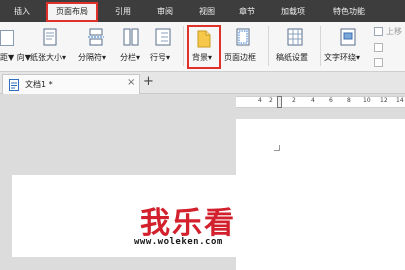  What do you see at coordinates (367, 100) in the screenshot?
I see `ruler-tick: 10` at bounding box center [367, 100].